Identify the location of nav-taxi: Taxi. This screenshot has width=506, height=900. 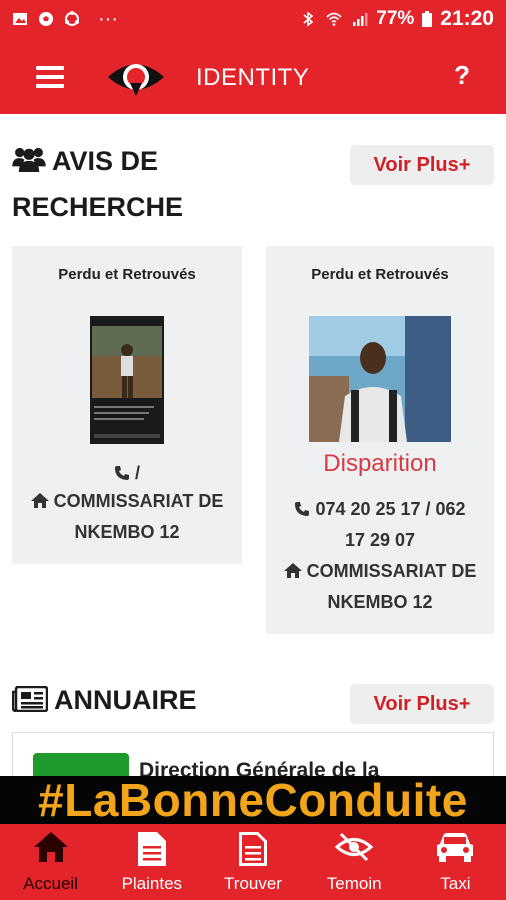
(455, 862).